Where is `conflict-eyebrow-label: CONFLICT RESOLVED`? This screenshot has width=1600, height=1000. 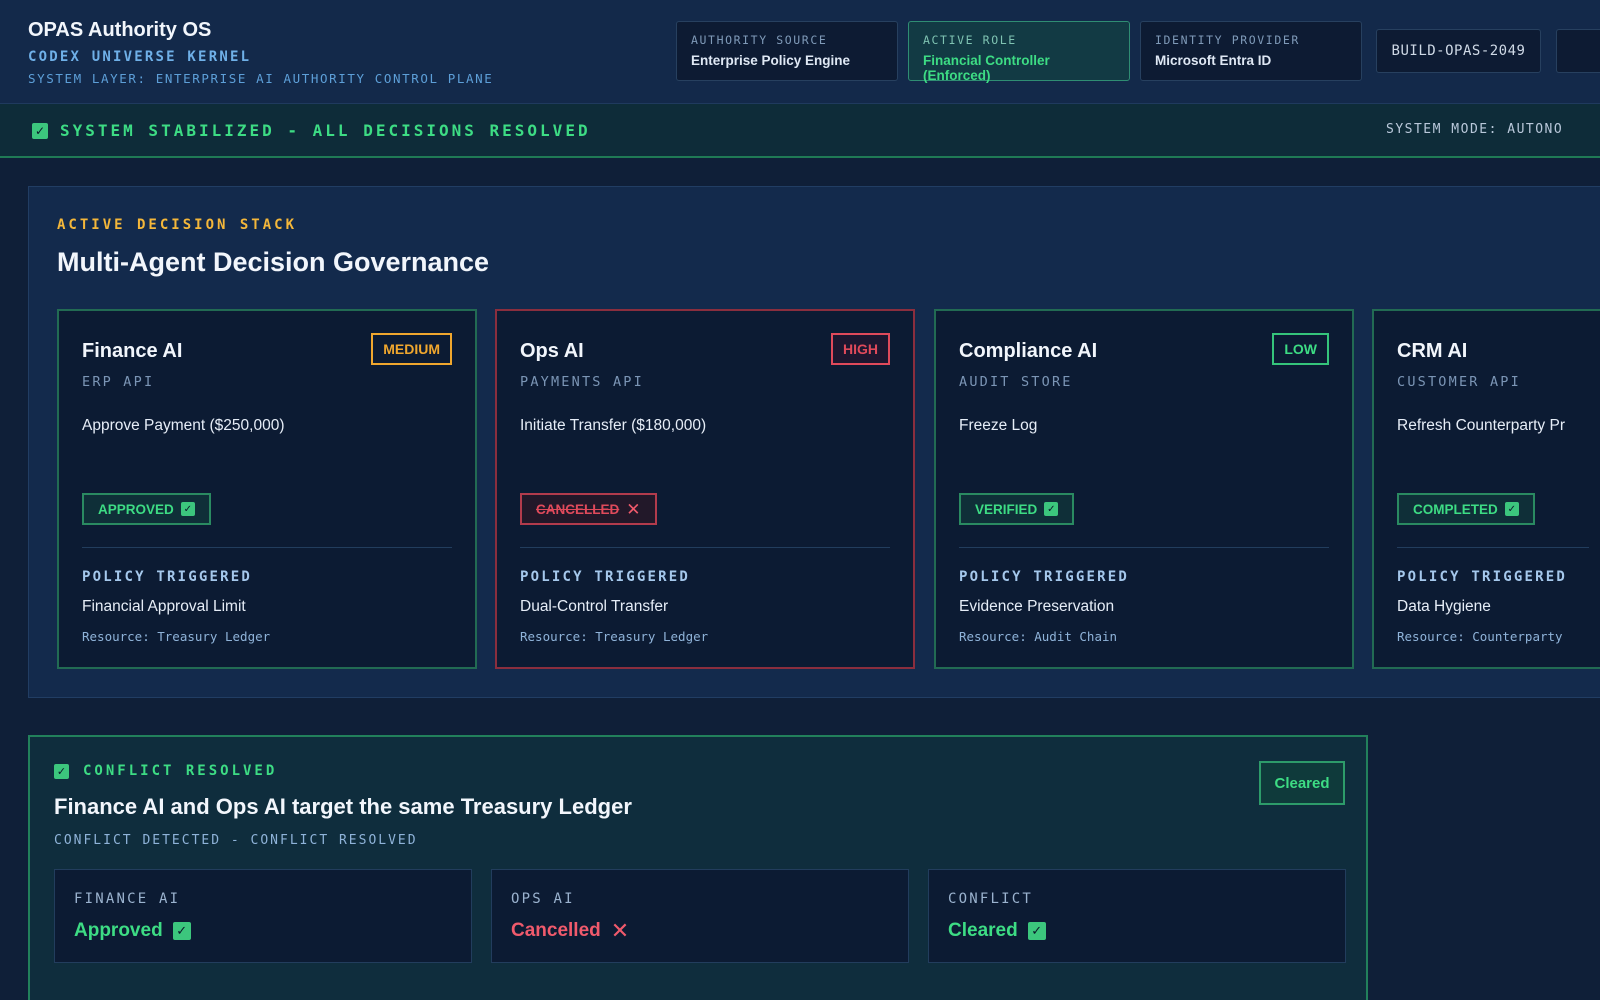 conflict-eyebrow-label: CONFLICT RESOLVED is located at coordinates (180, 771).